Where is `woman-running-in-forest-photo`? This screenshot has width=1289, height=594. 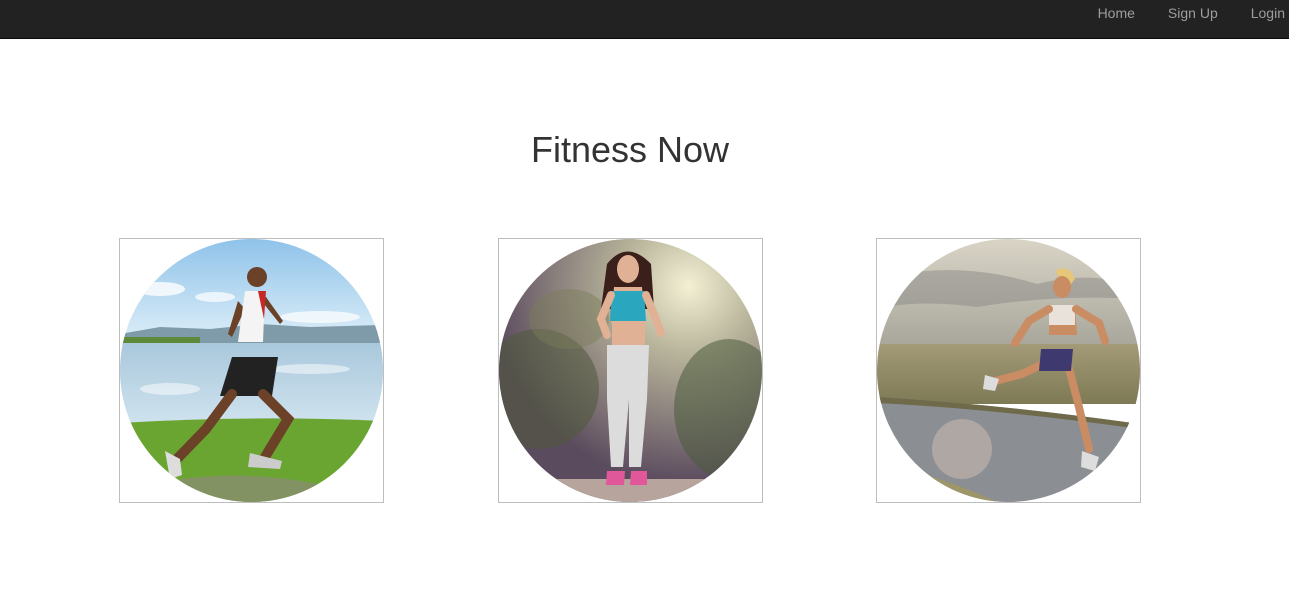
woman-running-in-forest-photo is located at coordinates (630, 370).